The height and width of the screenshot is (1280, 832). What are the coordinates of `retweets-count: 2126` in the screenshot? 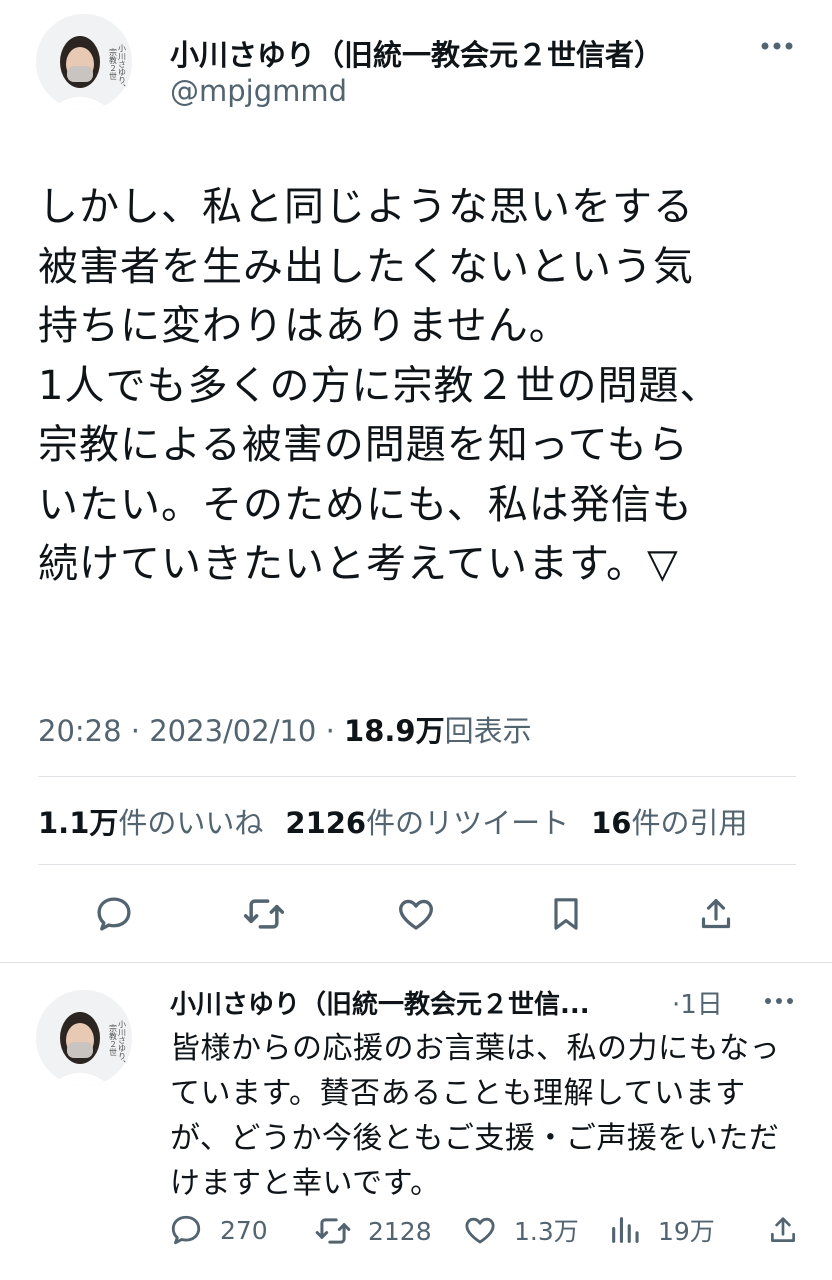 It's located at (326, 823).